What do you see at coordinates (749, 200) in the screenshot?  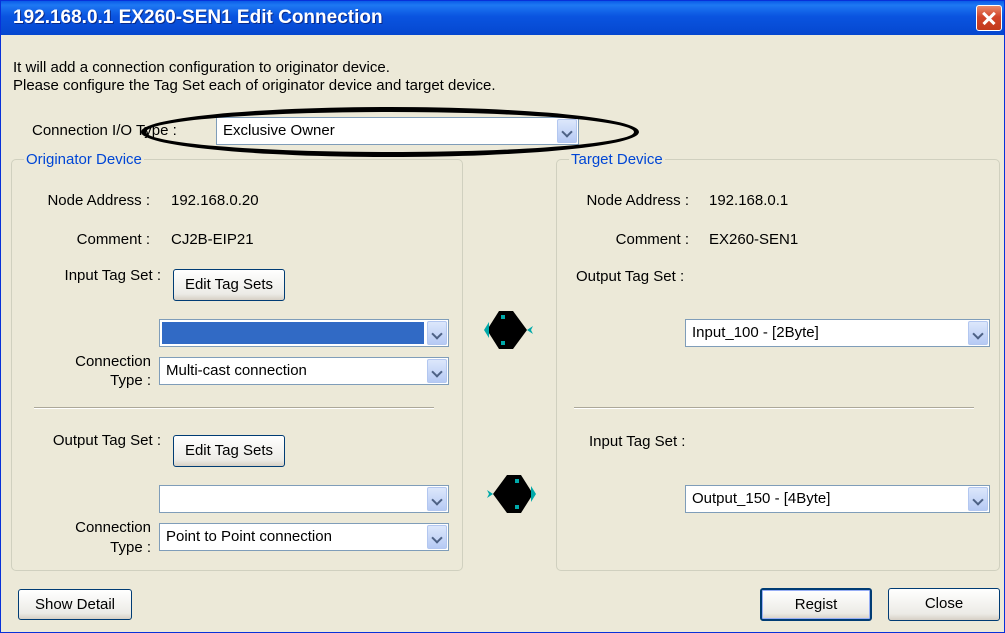 I see `target-node-address: 192.168.0.1` at bounding box center [749, 200].